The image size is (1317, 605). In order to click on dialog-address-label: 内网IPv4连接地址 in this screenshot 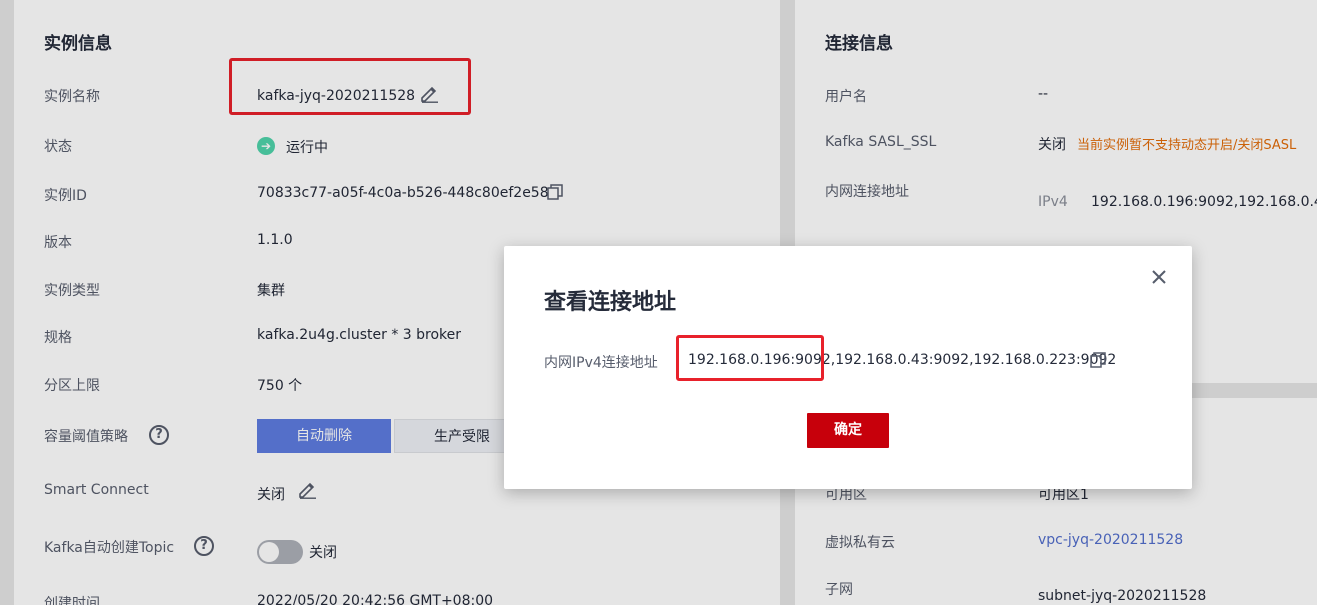, I will do `click(601, 363)`.